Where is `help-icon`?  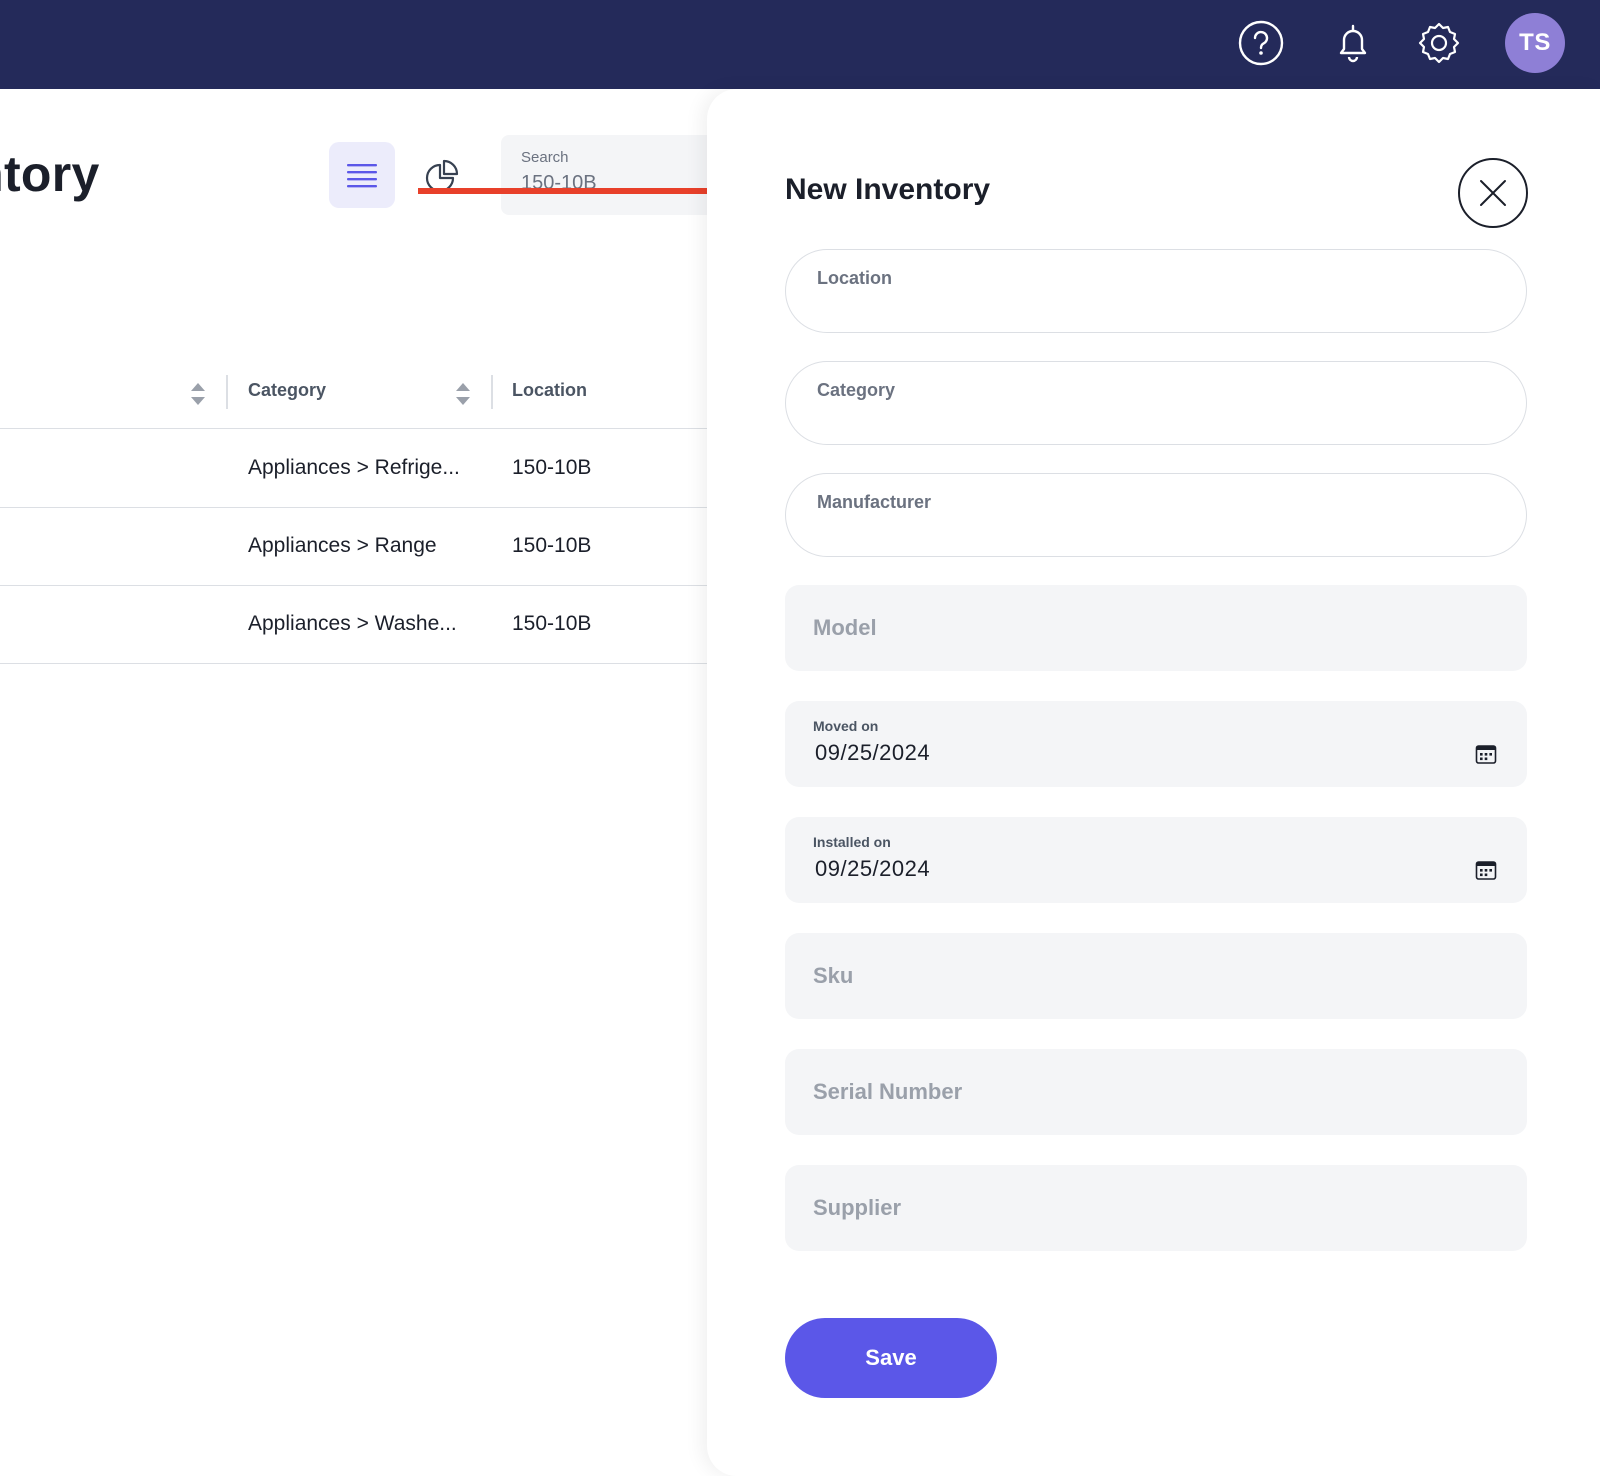 help-icon is located at coordinates (1261, 43).